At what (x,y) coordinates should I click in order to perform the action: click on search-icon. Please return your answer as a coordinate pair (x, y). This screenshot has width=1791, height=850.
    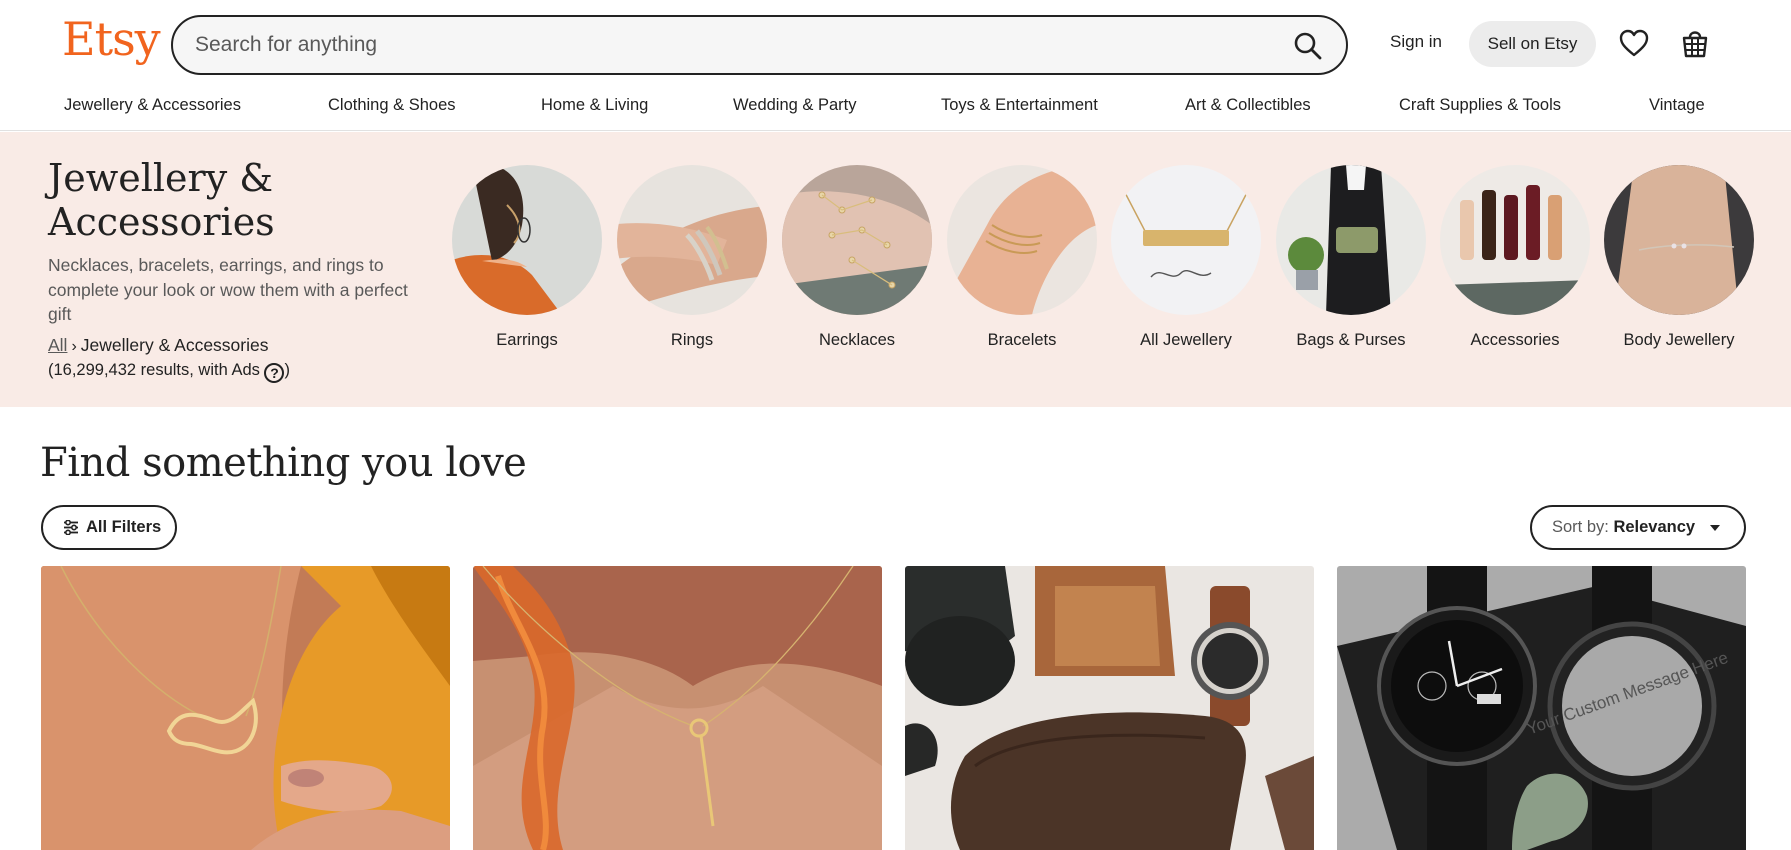
    Looking at the image, I should click on (1308, 46).